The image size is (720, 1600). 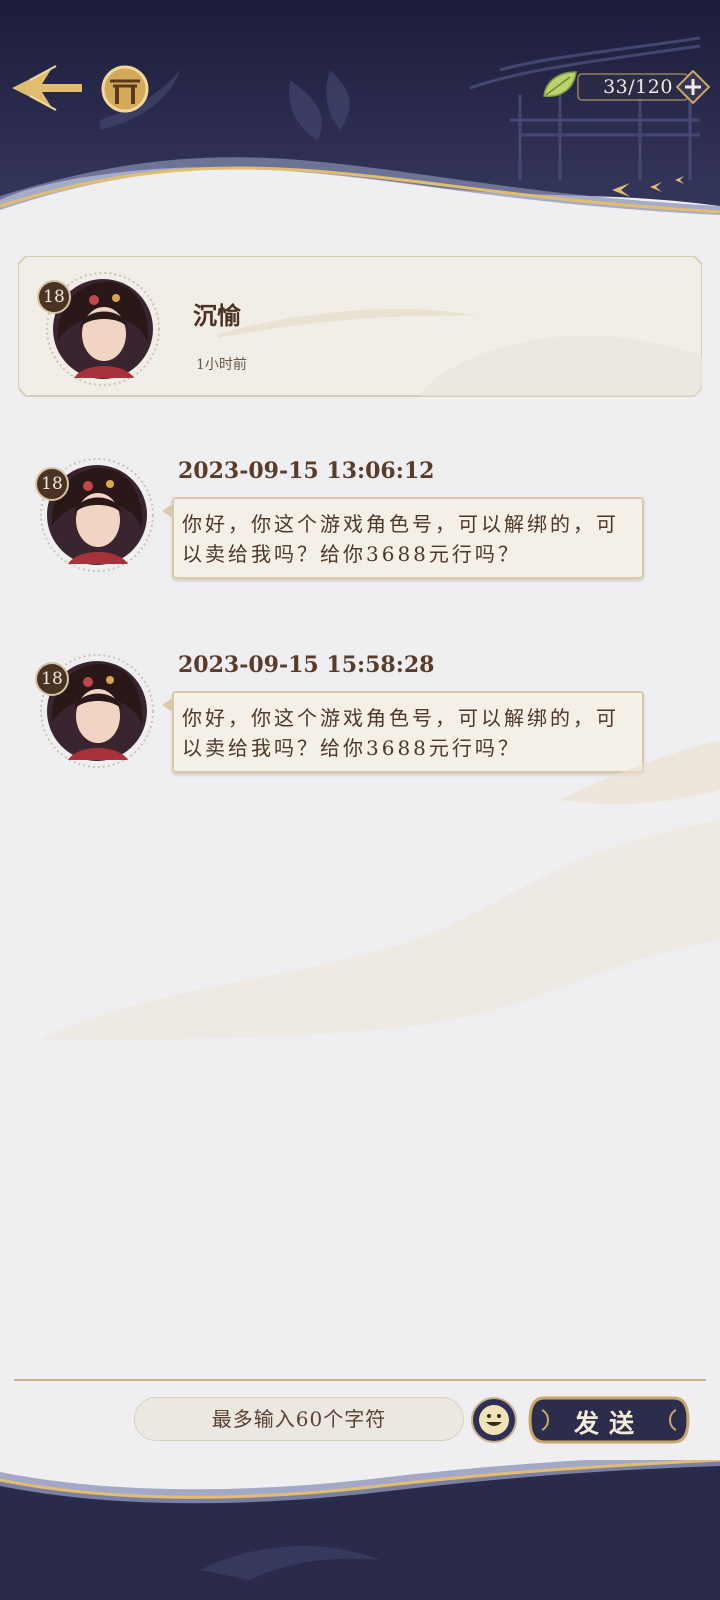 I want to click on home-gate-icon, so click(x=125, y=89).